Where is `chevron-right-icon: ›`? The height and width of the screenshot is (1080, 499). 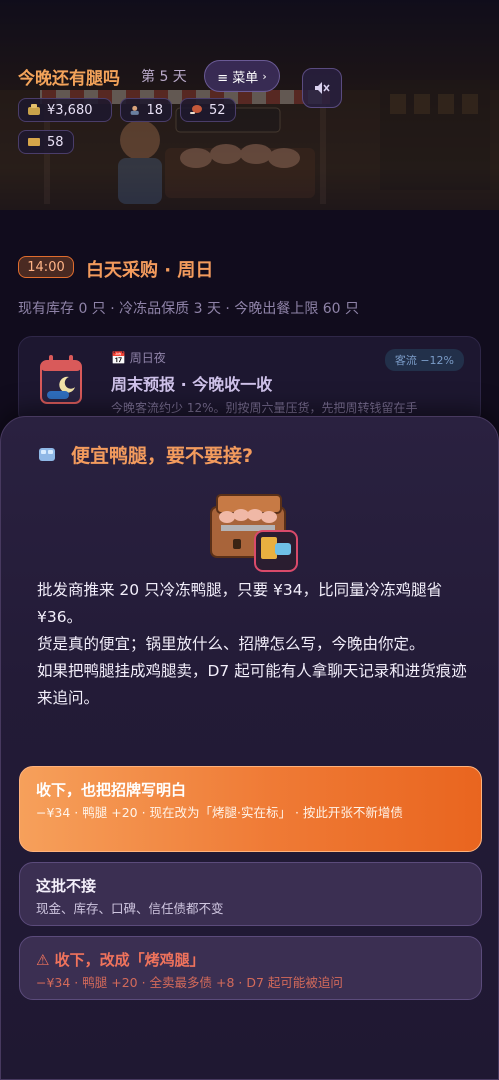 chevron-right-icon: › is located at coordinates (264, 76).